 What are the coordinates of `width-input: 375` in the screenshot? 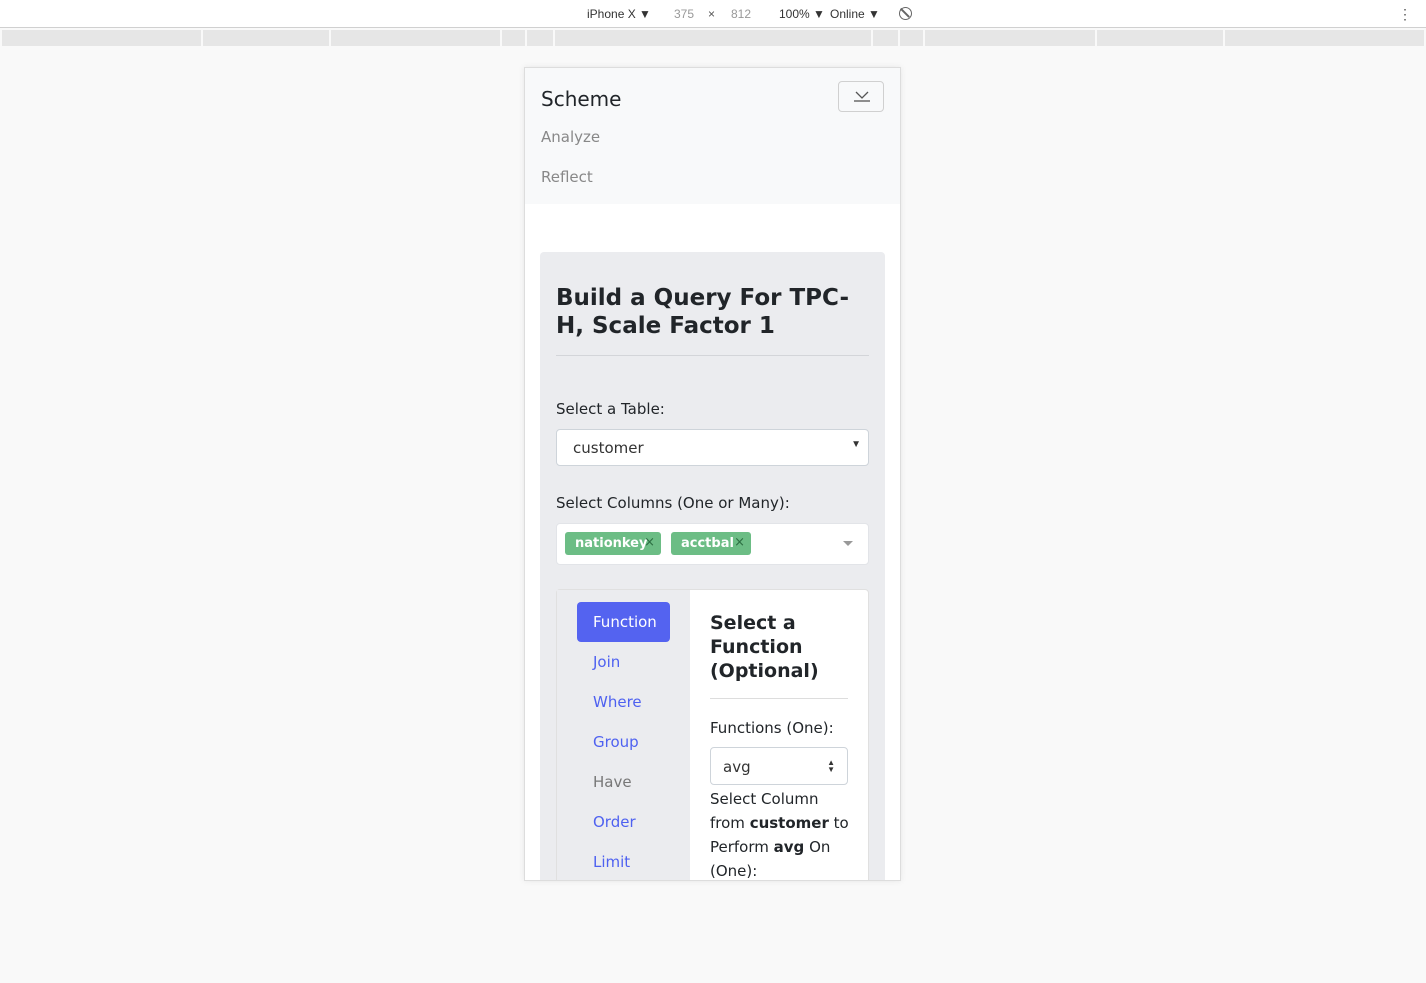 It's located at (684, 14).